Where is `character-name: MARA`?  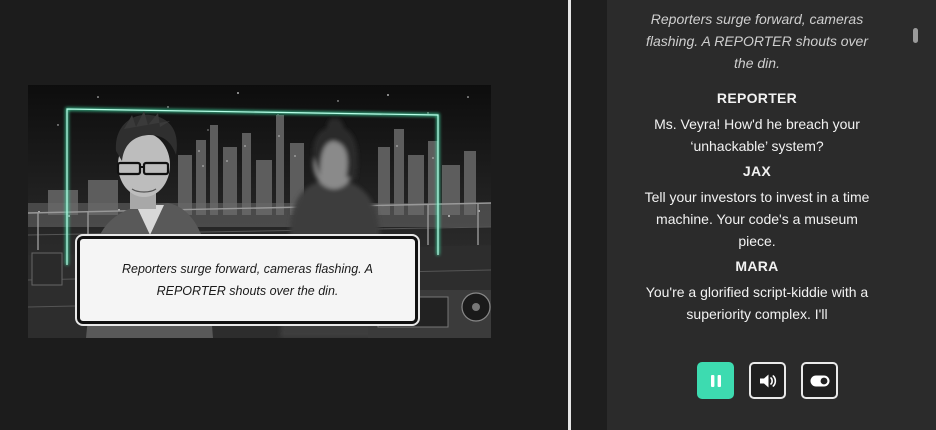 character-name: MARA is located at coordinates (757, 266).